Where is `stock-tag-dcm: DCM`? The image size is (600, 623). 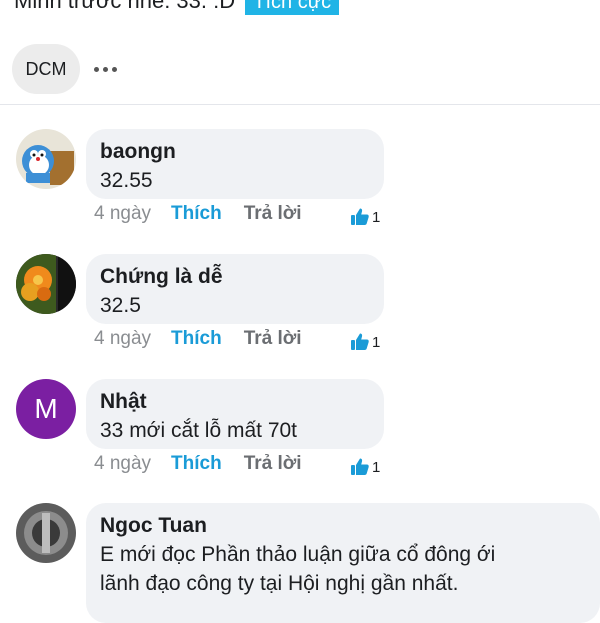
stock-tag-dcm: DCM is located at coordinates (46, 69).